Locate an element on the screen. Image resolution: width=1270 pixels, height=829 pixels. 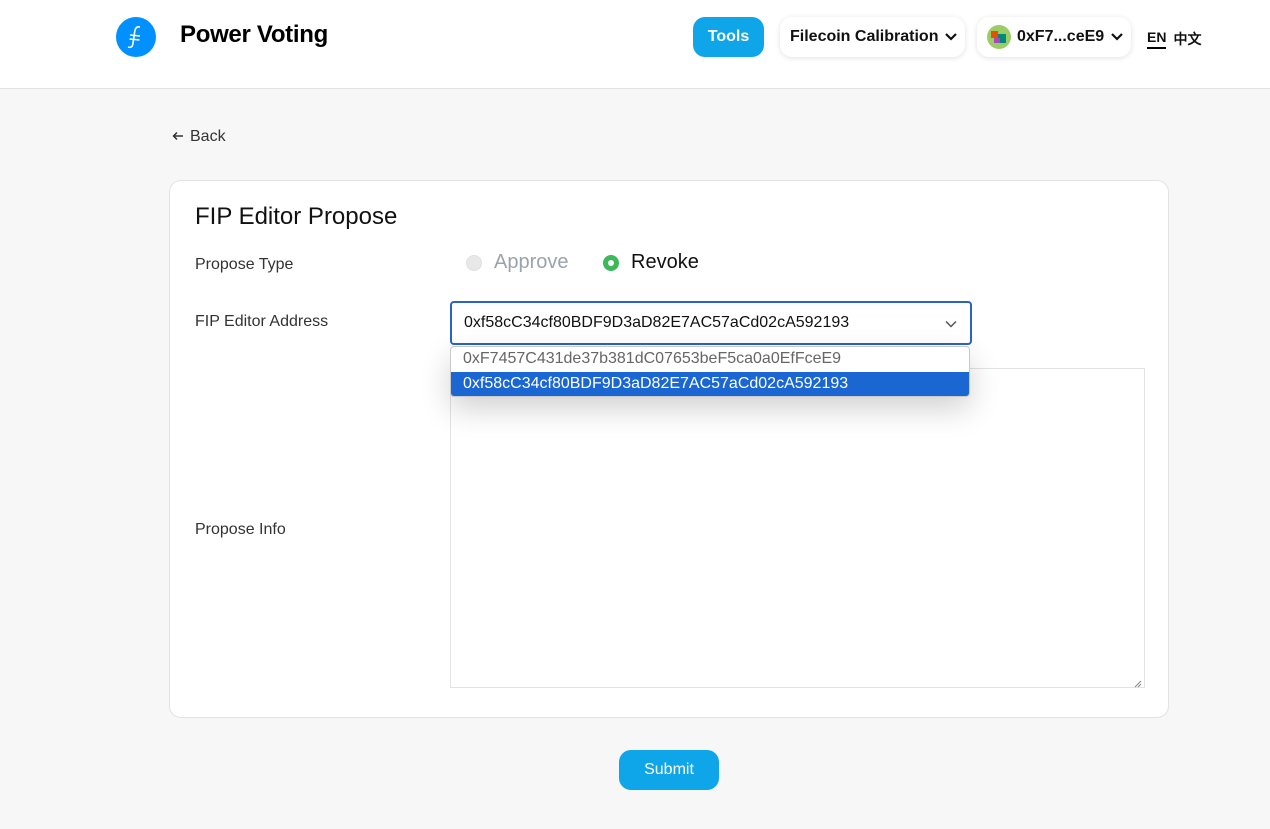
propose-info-label: Propose Info is located at coordinates (240, 529).